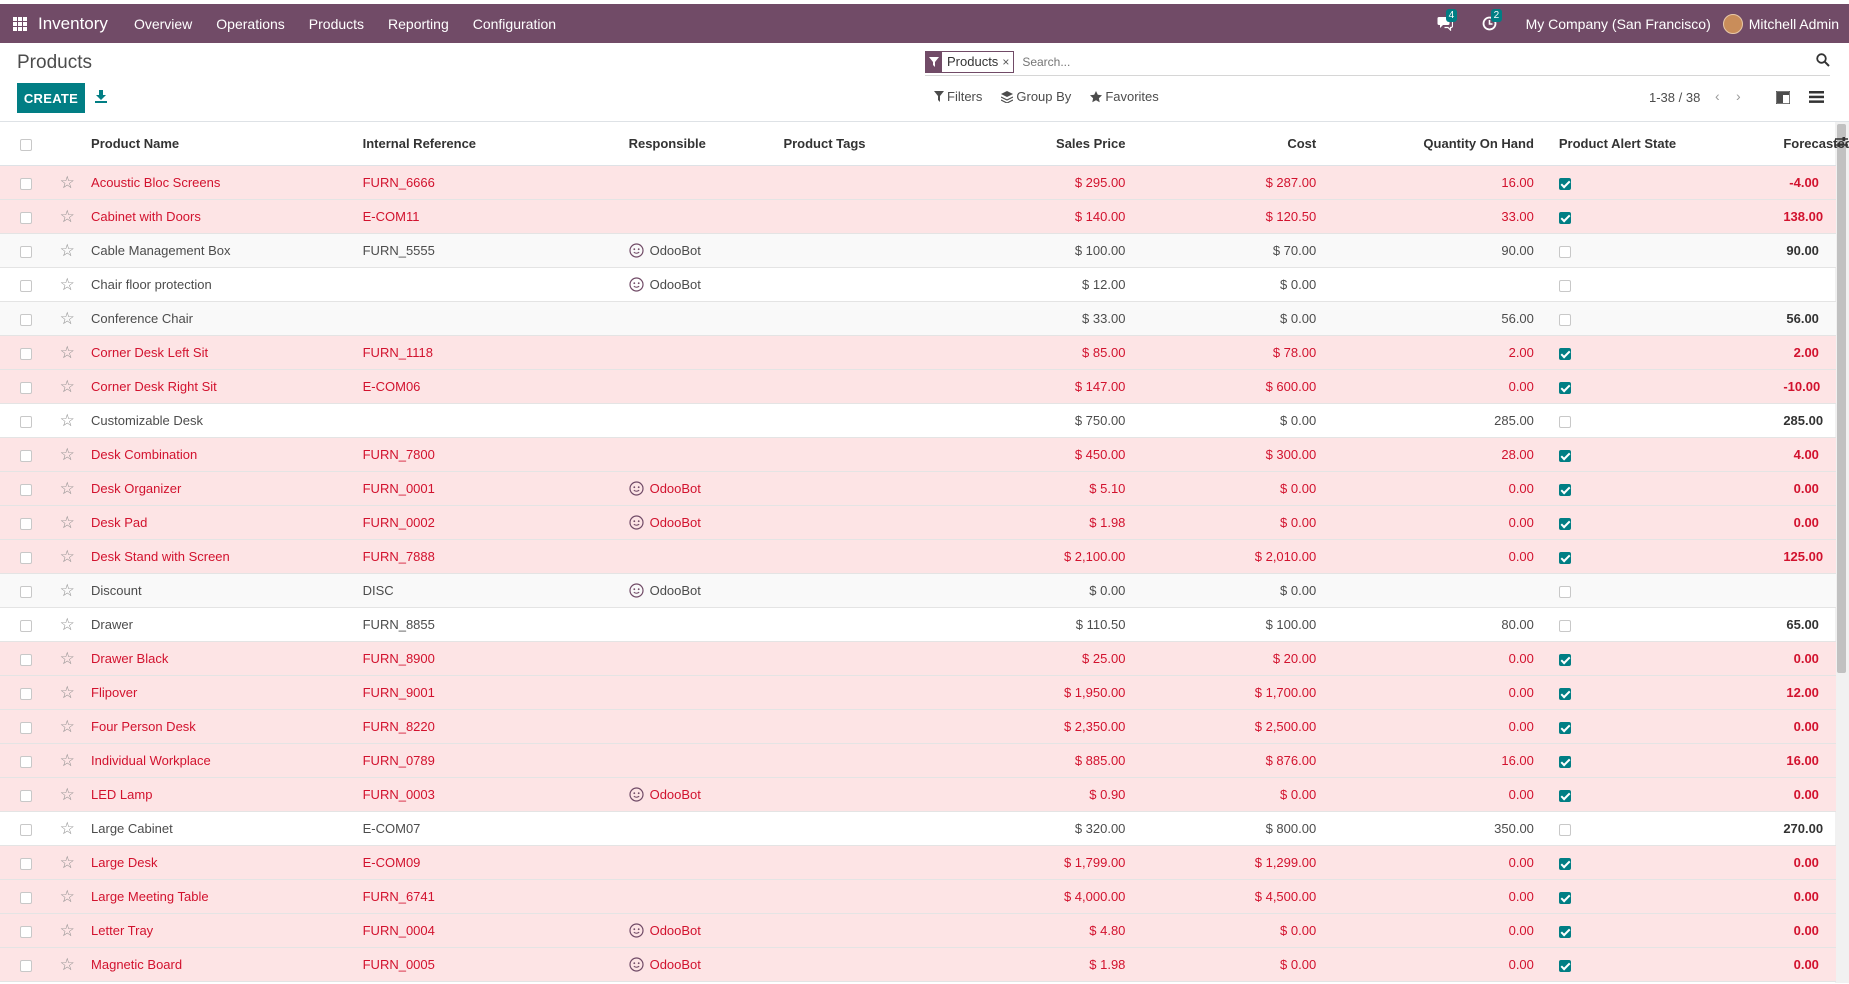 Image resolution: width=1849 pixels, height=984 pixels. Describe the element at coordinates (487, 658) in the screenshot. I see `internal-reference-cell: FURN_8900` at that location.